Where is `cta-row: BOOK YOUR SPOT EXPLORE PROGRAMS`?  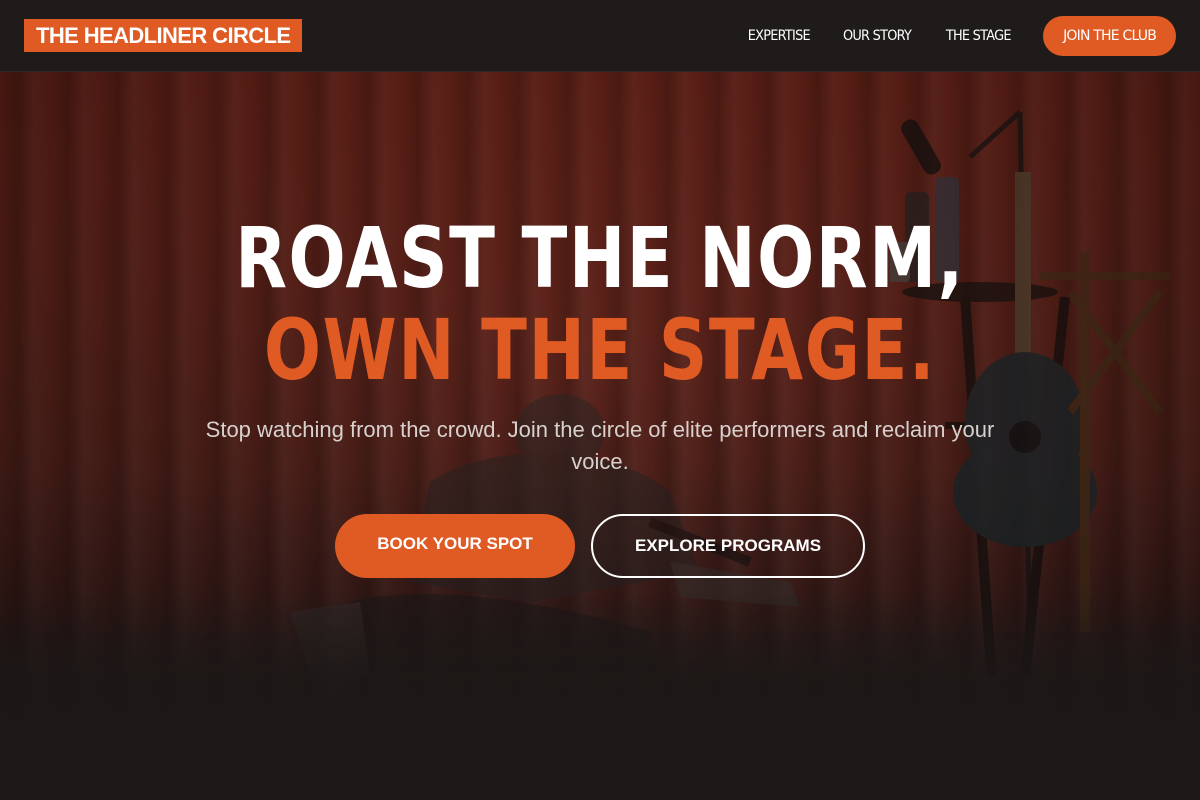
cta-row: BOOK YOUR SPOT EXPLORE PROGRAMS is located at coordinates (600, 546).